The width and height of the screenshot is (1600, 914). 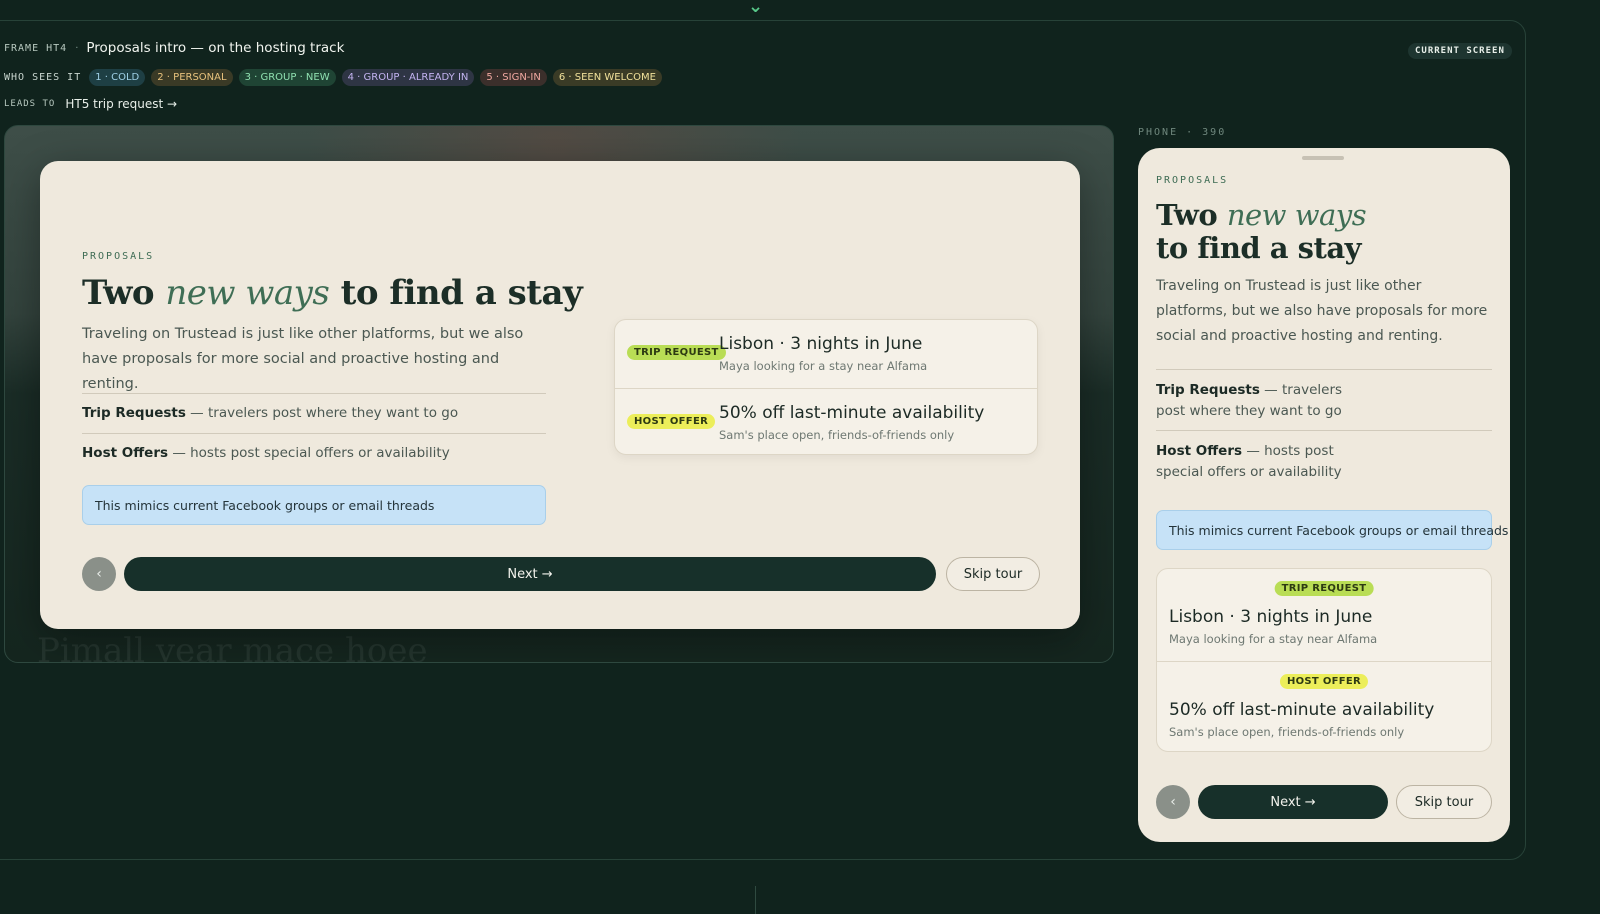 I want to click on audience-chip: 3 · GROUP · NEW, so click(x=287, y=77).